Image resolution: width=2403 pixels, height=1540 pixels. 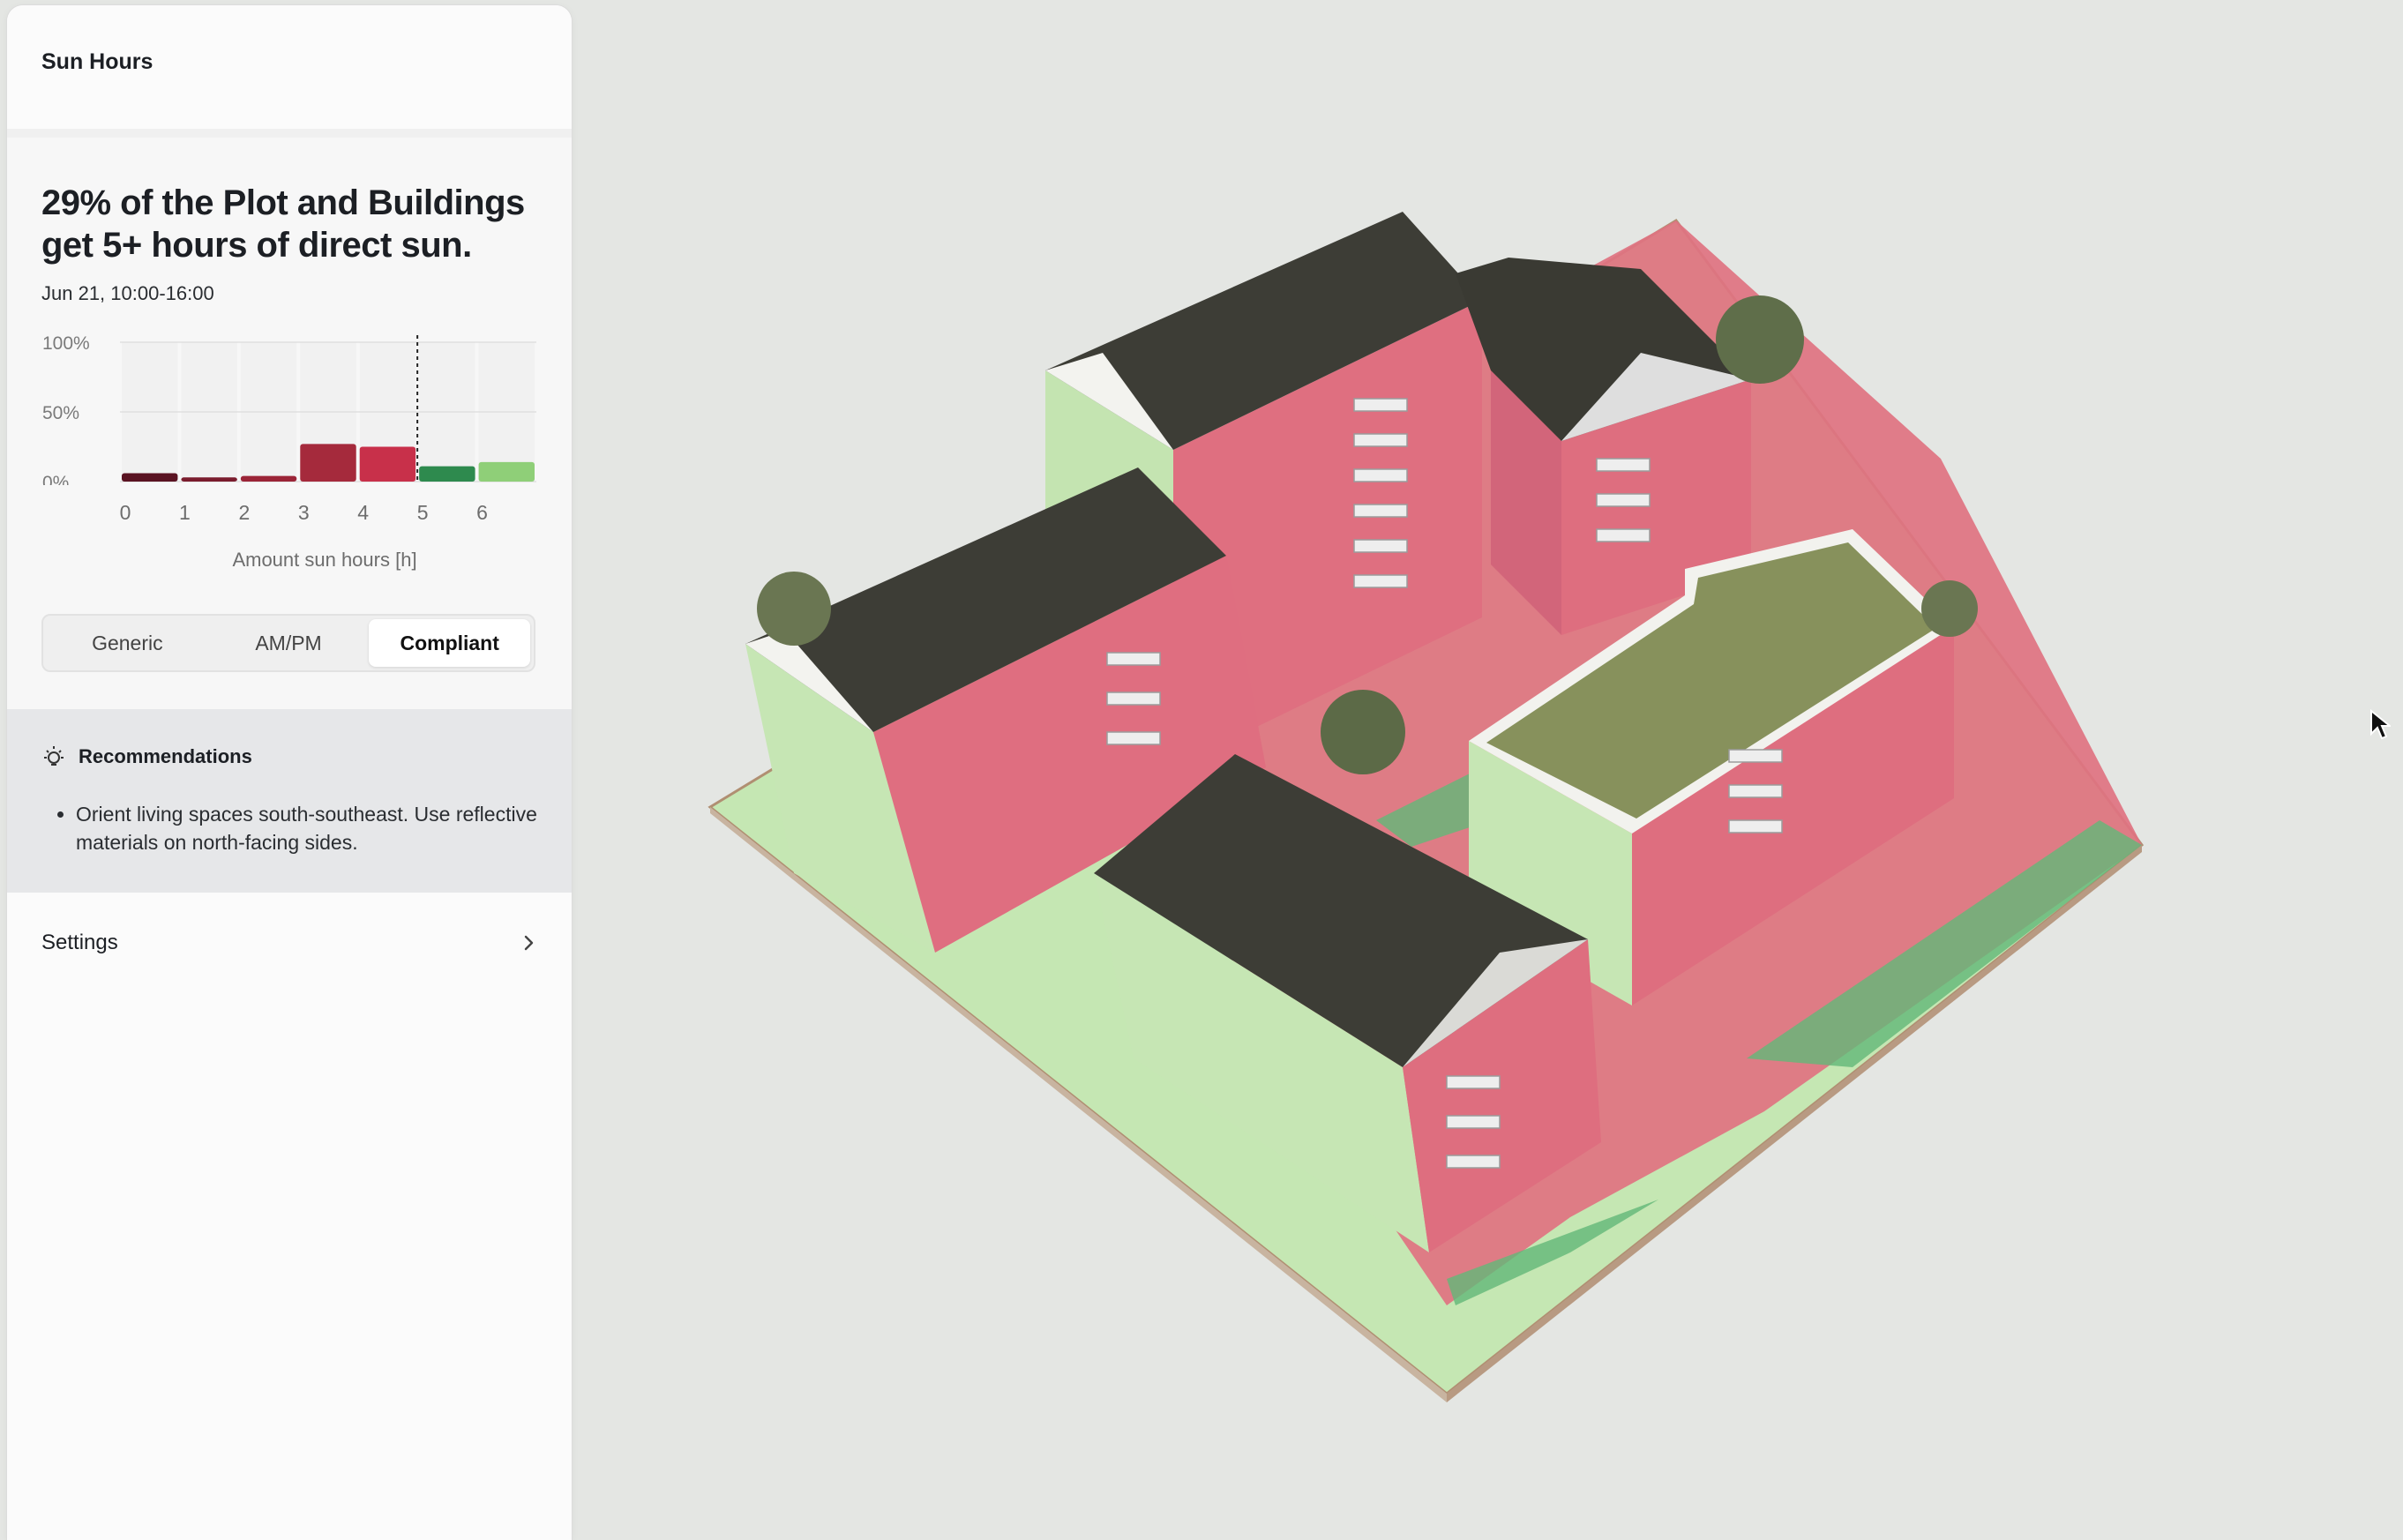 What do you see at coordinates (97, 61) in the screenshot?
I see `panel-title: Sun Hours` at bounding box center [97, 61].